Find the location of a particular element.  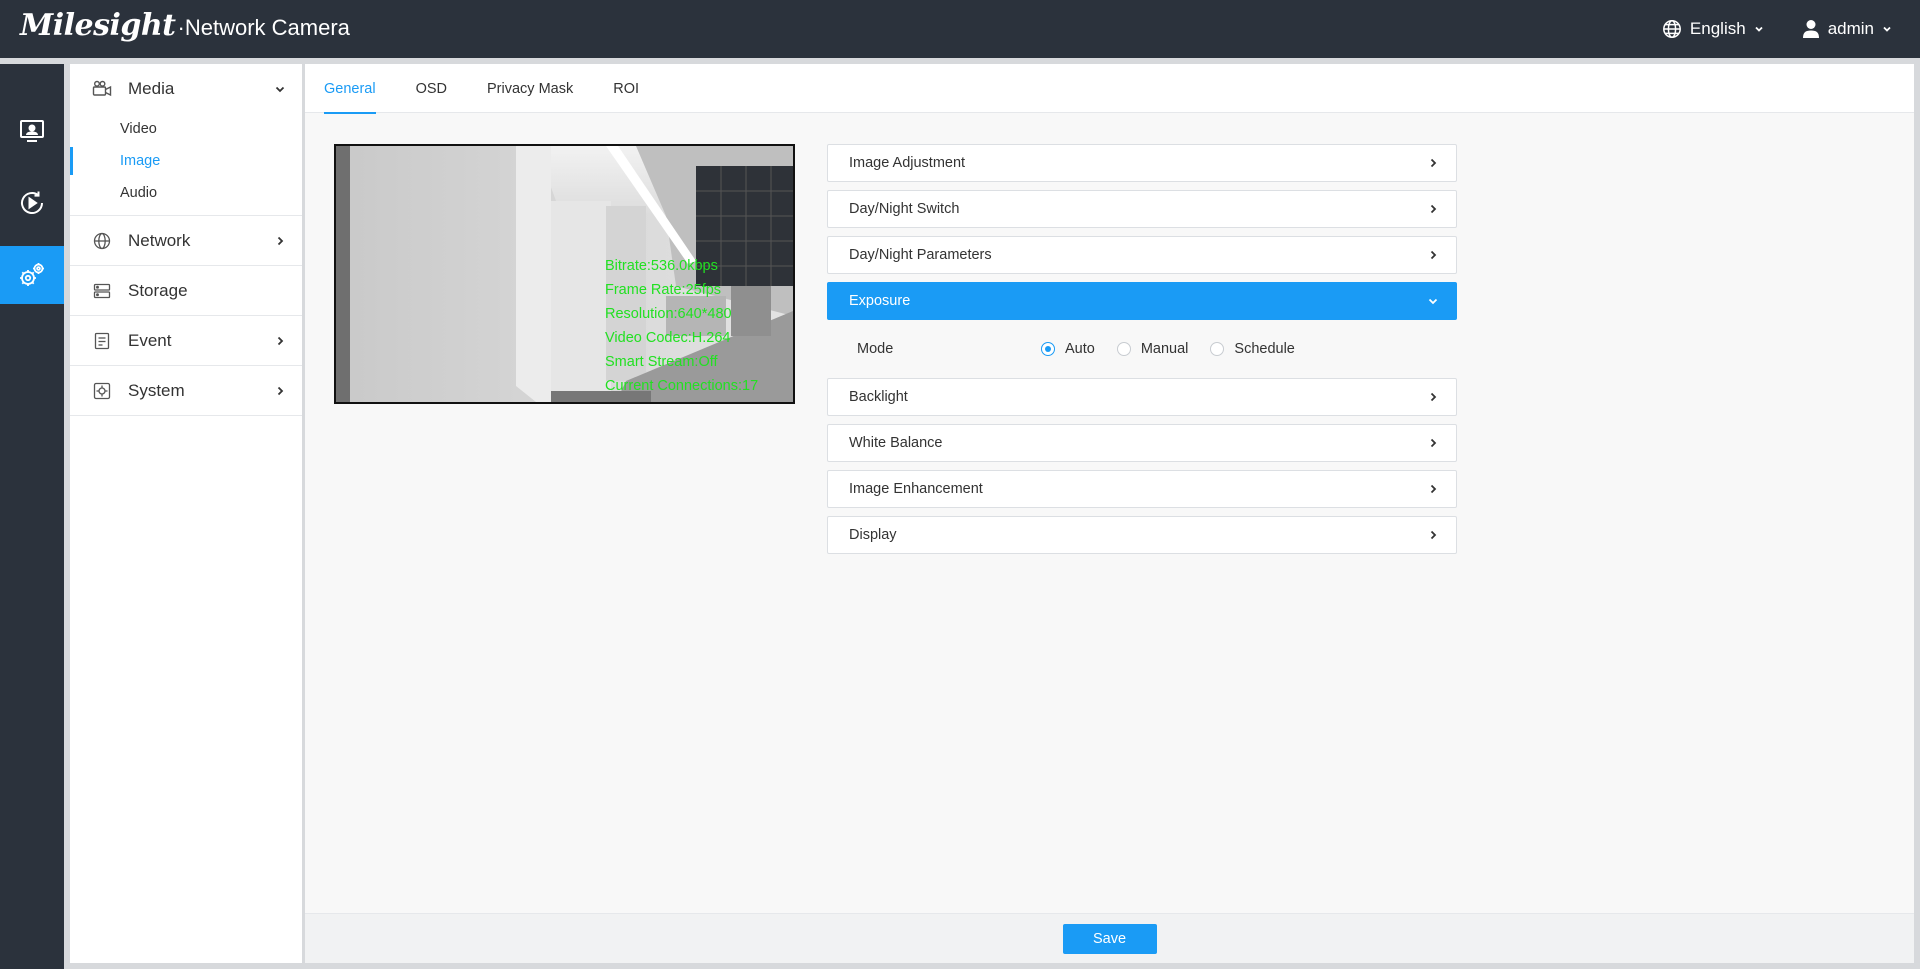

radio-schedule: Schedule is located at coordinates (1252, 349).